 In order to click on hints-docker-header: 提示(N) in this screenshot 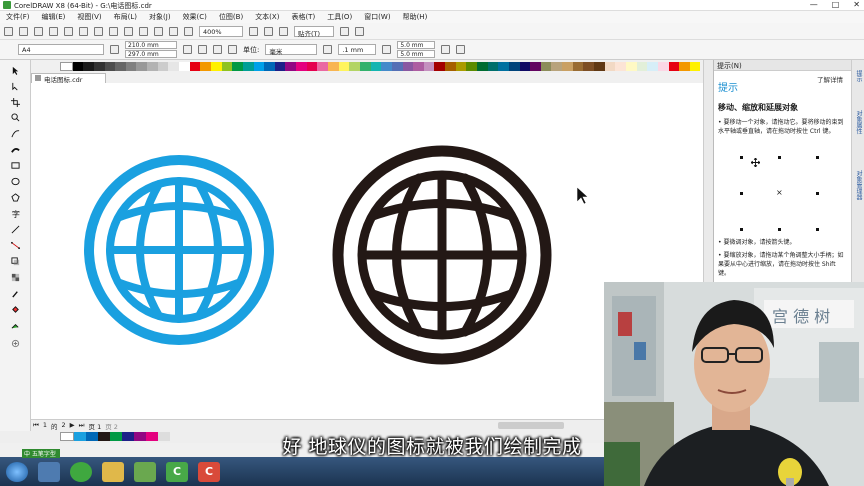, I will do `click(782, 65)`.